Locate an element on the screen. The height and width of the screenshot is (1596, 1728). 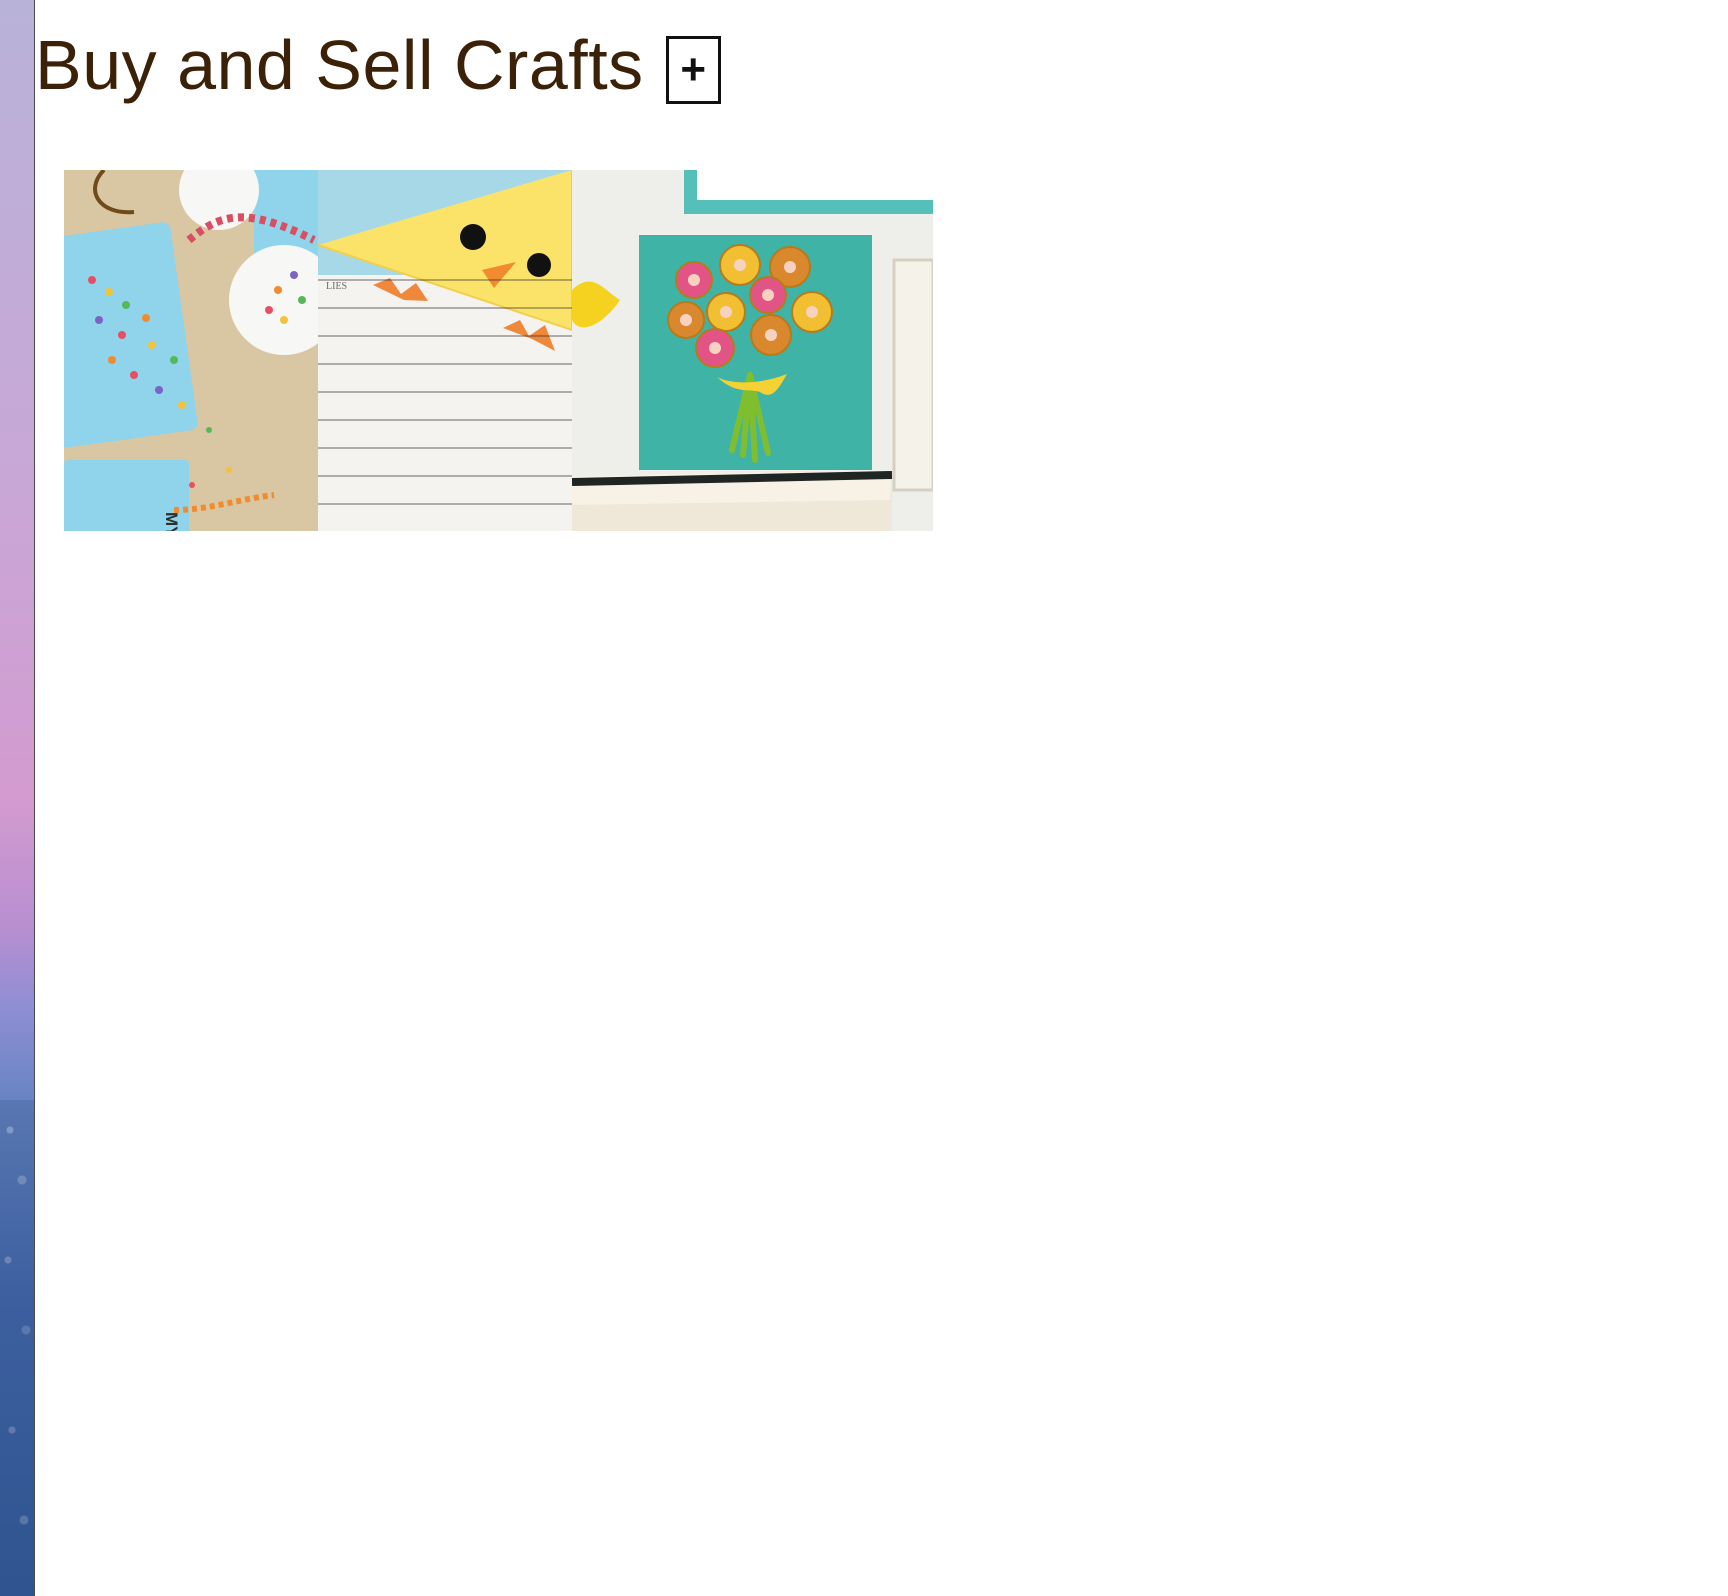
header: Buy and Sell Crafts + is located at coordinates (378, 65).